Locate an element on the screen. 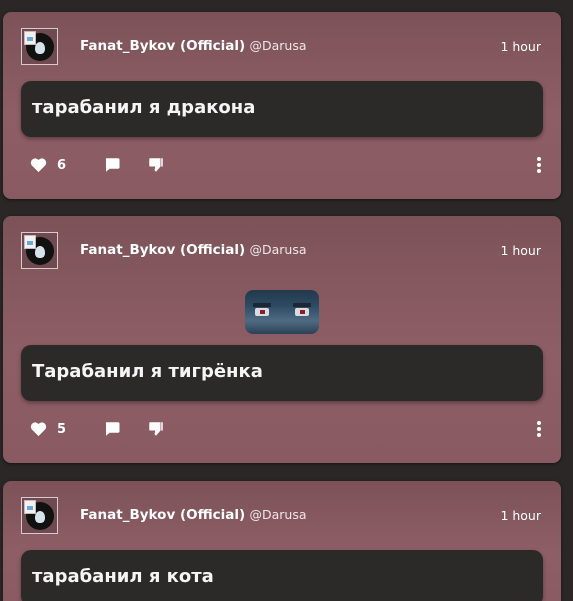  post-content: тарабанил я дракона is located at coordinates (282, 109).